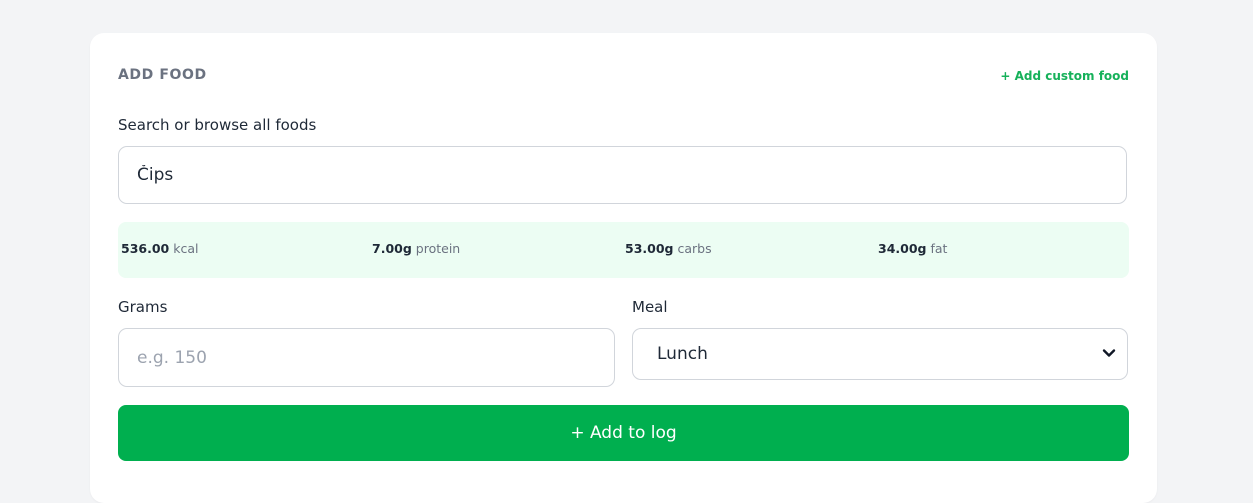 The width and height of the screenshot is (1253, 503). What do you see at coordinates (694, 248) in the screenshot?
I see `carbs-unit: carbs` at bounding box center [694, 248].